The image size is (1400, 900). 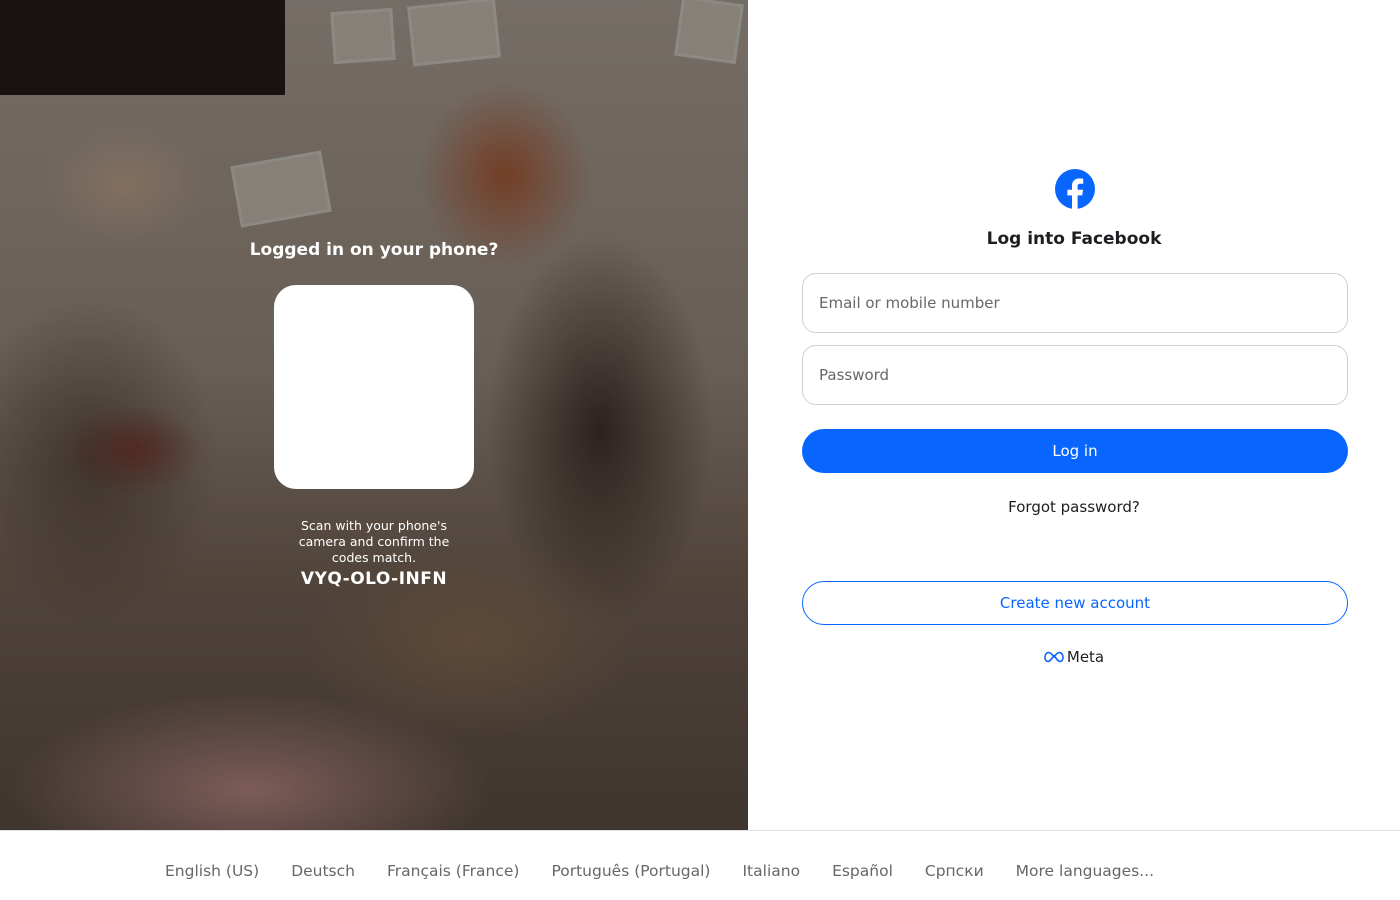 What do you see at coordinates (1074, 239) in the screenshot?
I see `login-title: Log into Facebook` at bounding box center [1074, 239].